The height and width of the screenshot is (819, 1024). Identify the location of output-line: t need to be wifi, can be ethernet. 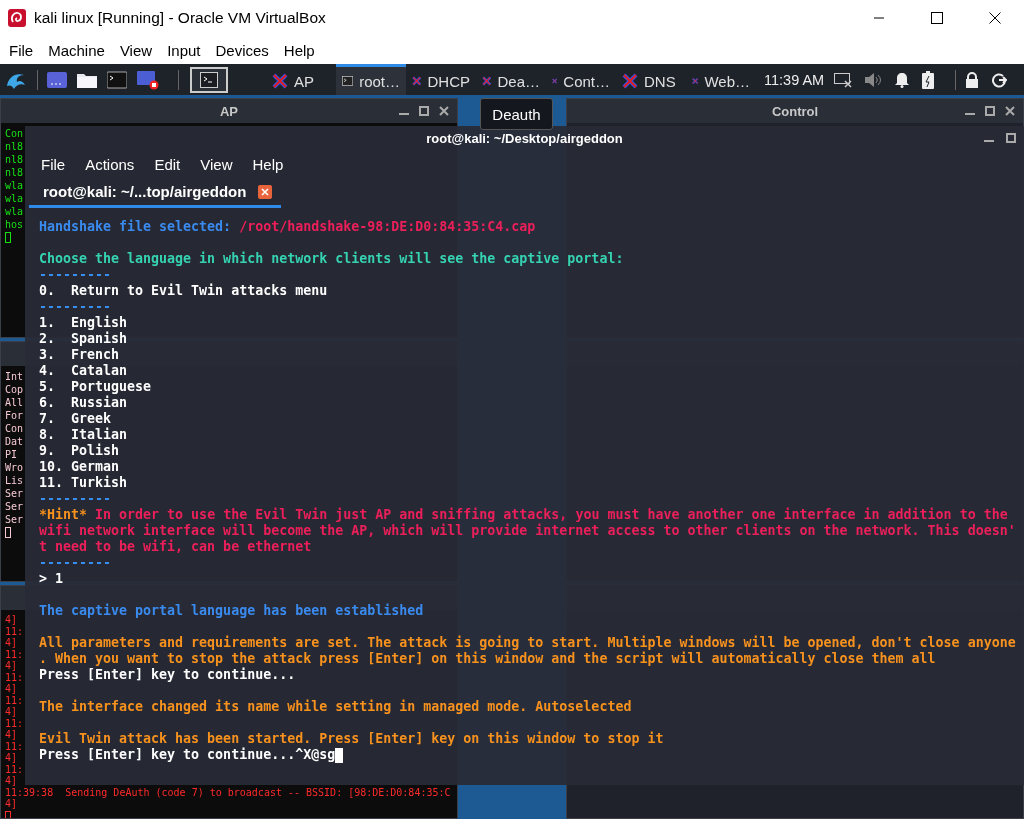
(175, 547).